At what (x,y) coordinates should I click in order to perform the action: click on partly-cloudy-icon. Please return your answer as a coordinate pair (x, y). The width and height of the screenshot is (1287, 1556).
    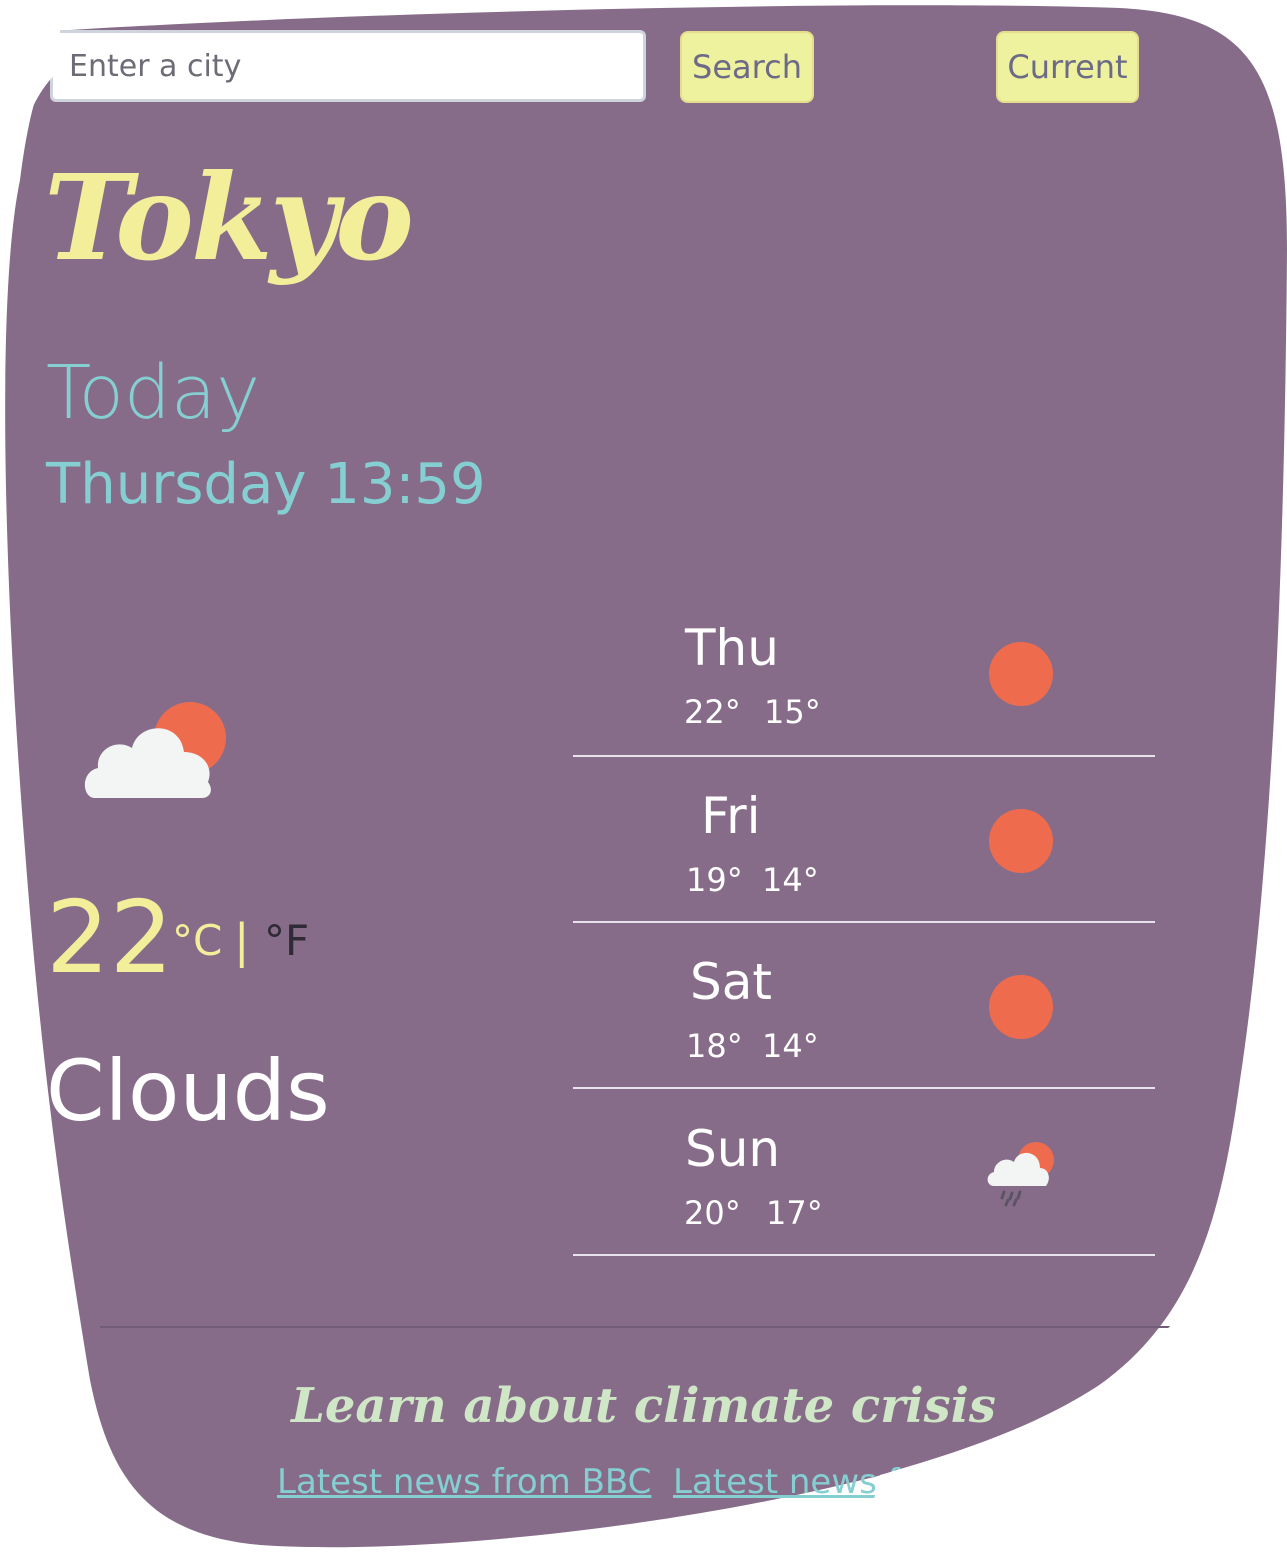
    Looking at the image, I should click on (155, 750).